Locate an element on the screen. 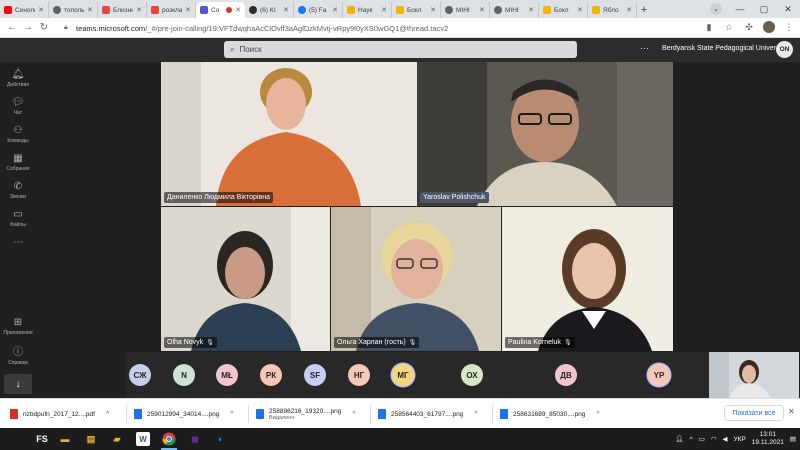  rail-item-apps: ⊞ Приложения is located at coordinates (18, 327).